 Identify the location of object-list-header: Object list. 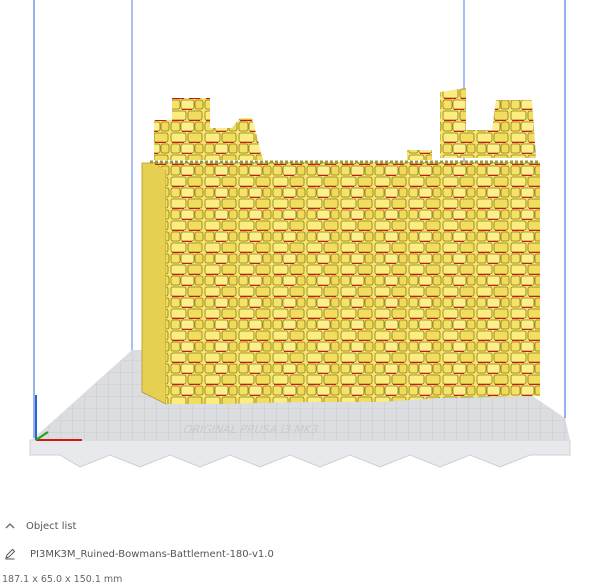
(40, 526).